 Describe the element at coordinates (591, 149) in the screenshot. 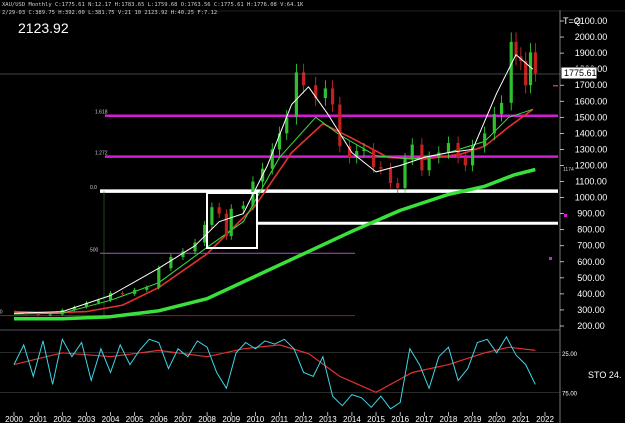

I see `y-tick-label: 1300.00` at that location.